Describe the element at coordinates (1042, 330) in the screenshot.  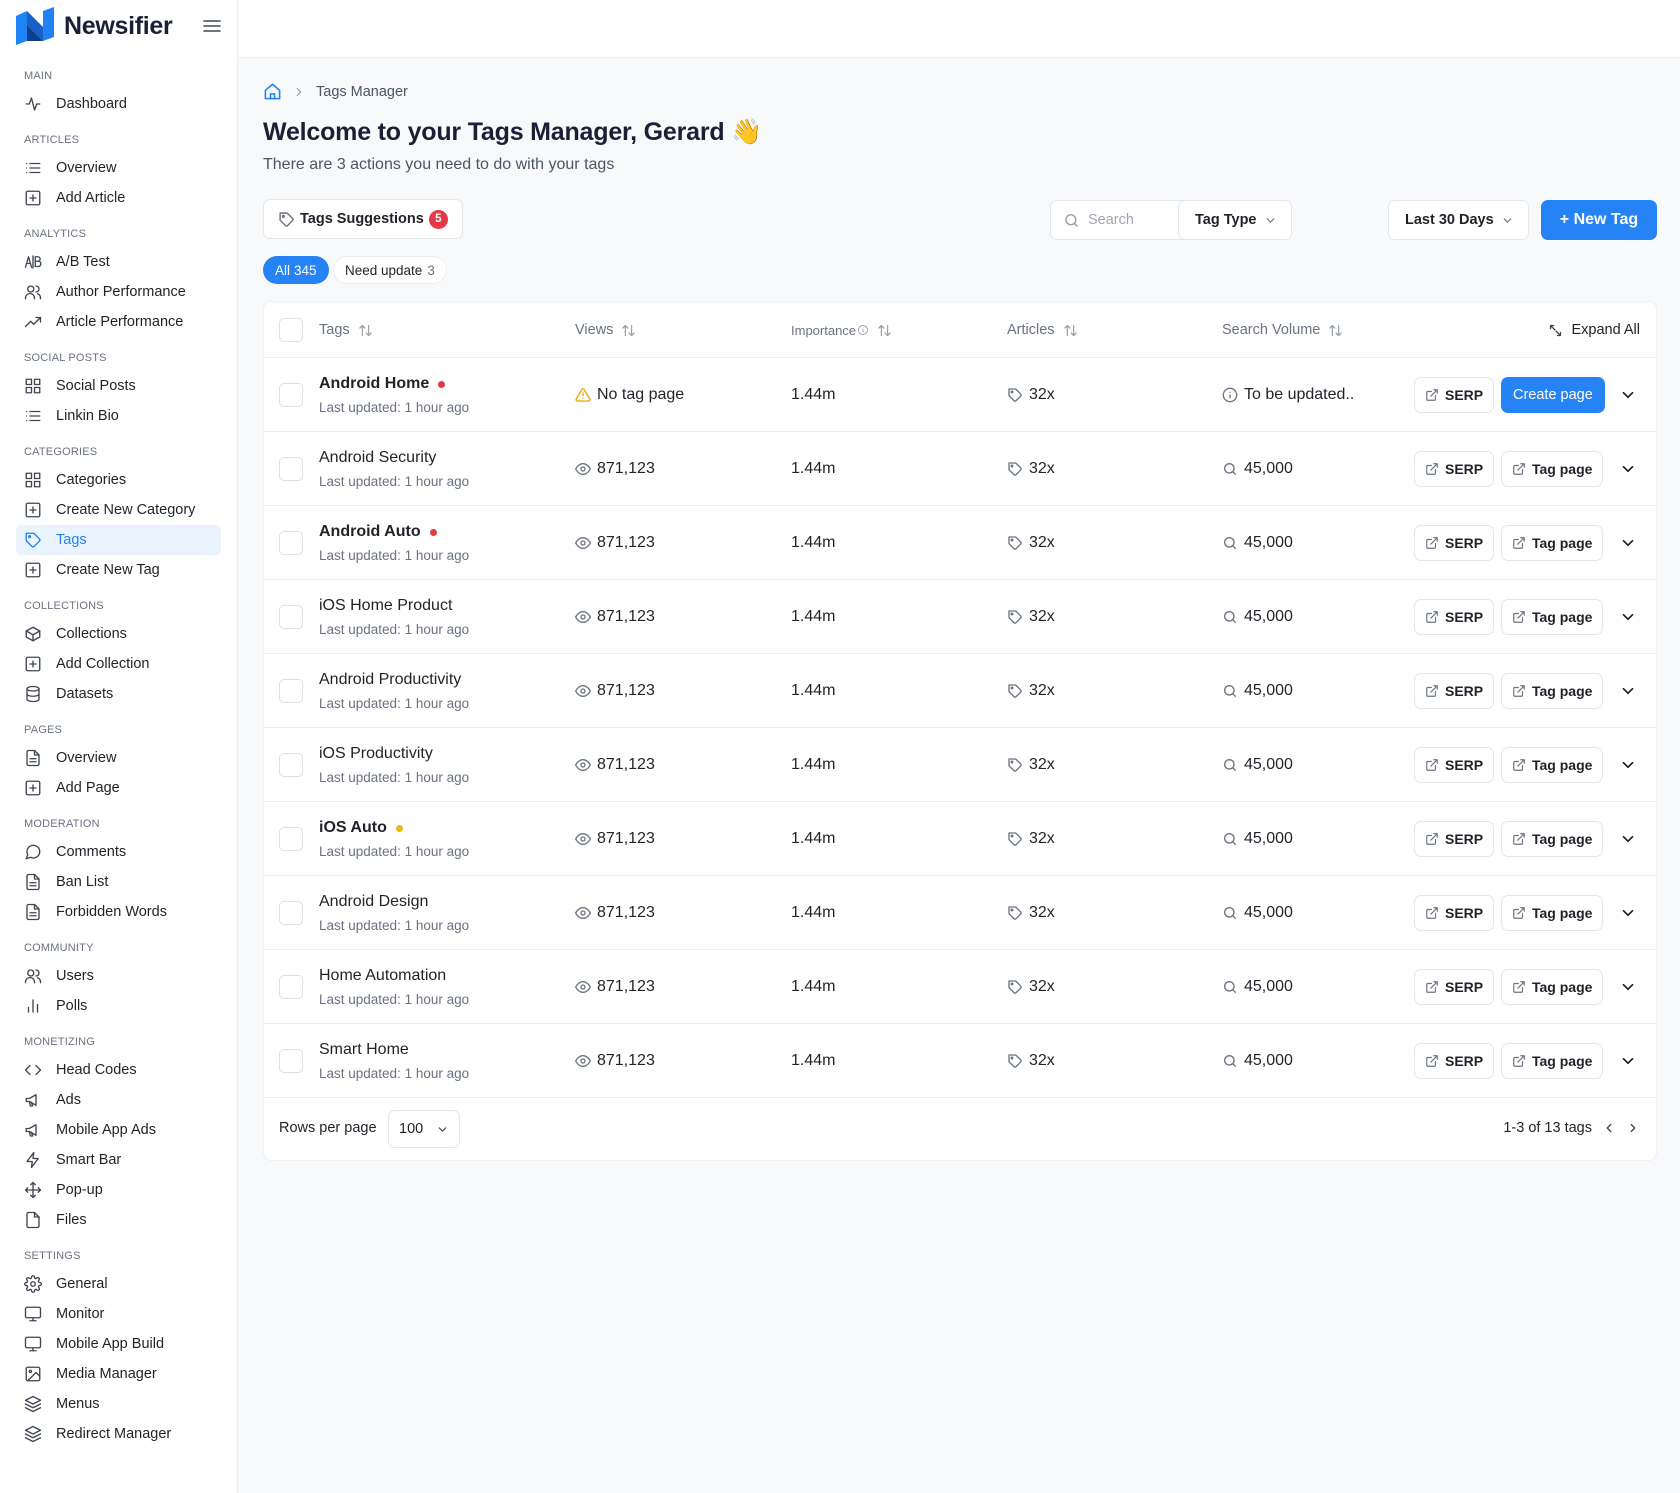
I see `column-articles: Articles` at that location.